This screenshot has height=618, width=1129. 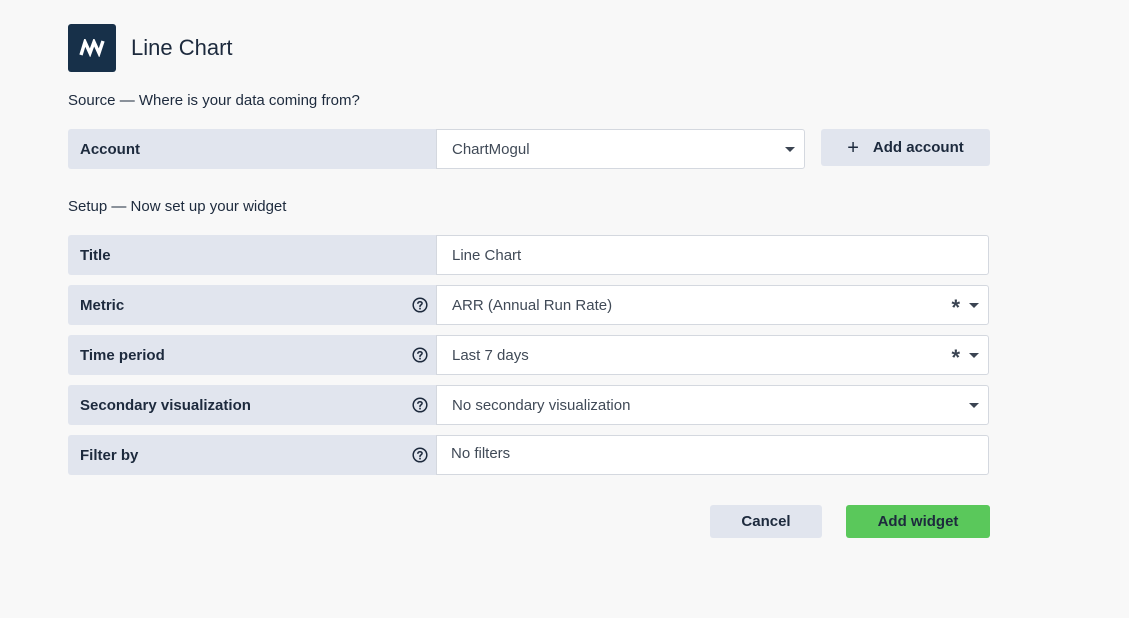 What do you see at coordinates (122, 355) in the screenshot?
I see `time-period-label-text: Time period` at bounding box center [122, 355].